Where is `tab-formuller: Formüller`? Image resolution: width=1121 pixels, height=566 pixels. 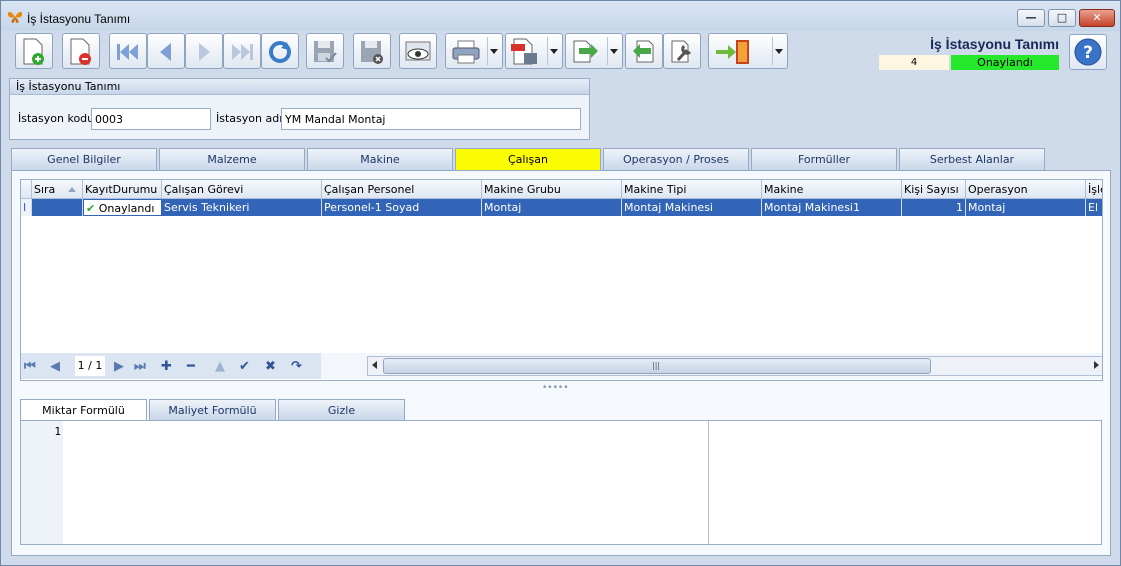
tab-formuller: Formüller is located at coordinates (824, 159).